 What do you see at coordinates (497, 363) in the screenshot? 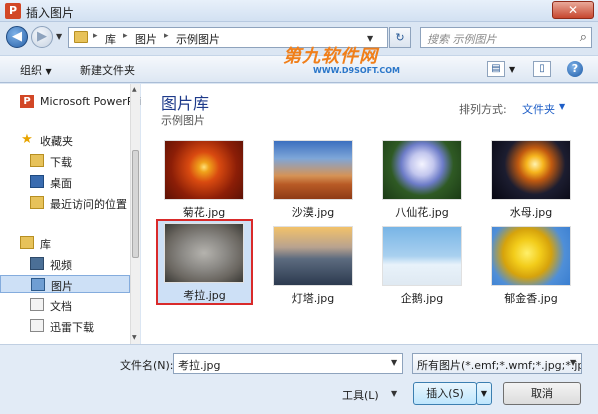
I see `file-type-filter-select: 所有图片(*.emf;*.wmf;*.jpg;*.jp` at bounding box center [497, 363].